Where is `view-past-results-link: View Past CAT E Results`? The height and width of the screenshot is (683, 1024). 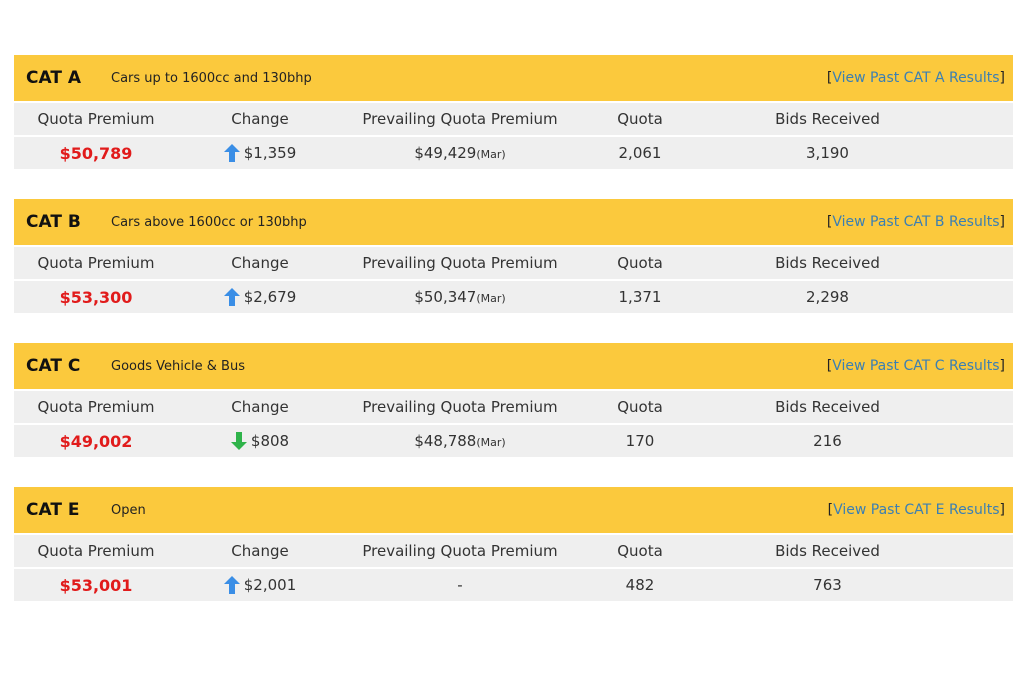 view-past-results-link: View Past CAT E Results is located at coordinates (916, 510).